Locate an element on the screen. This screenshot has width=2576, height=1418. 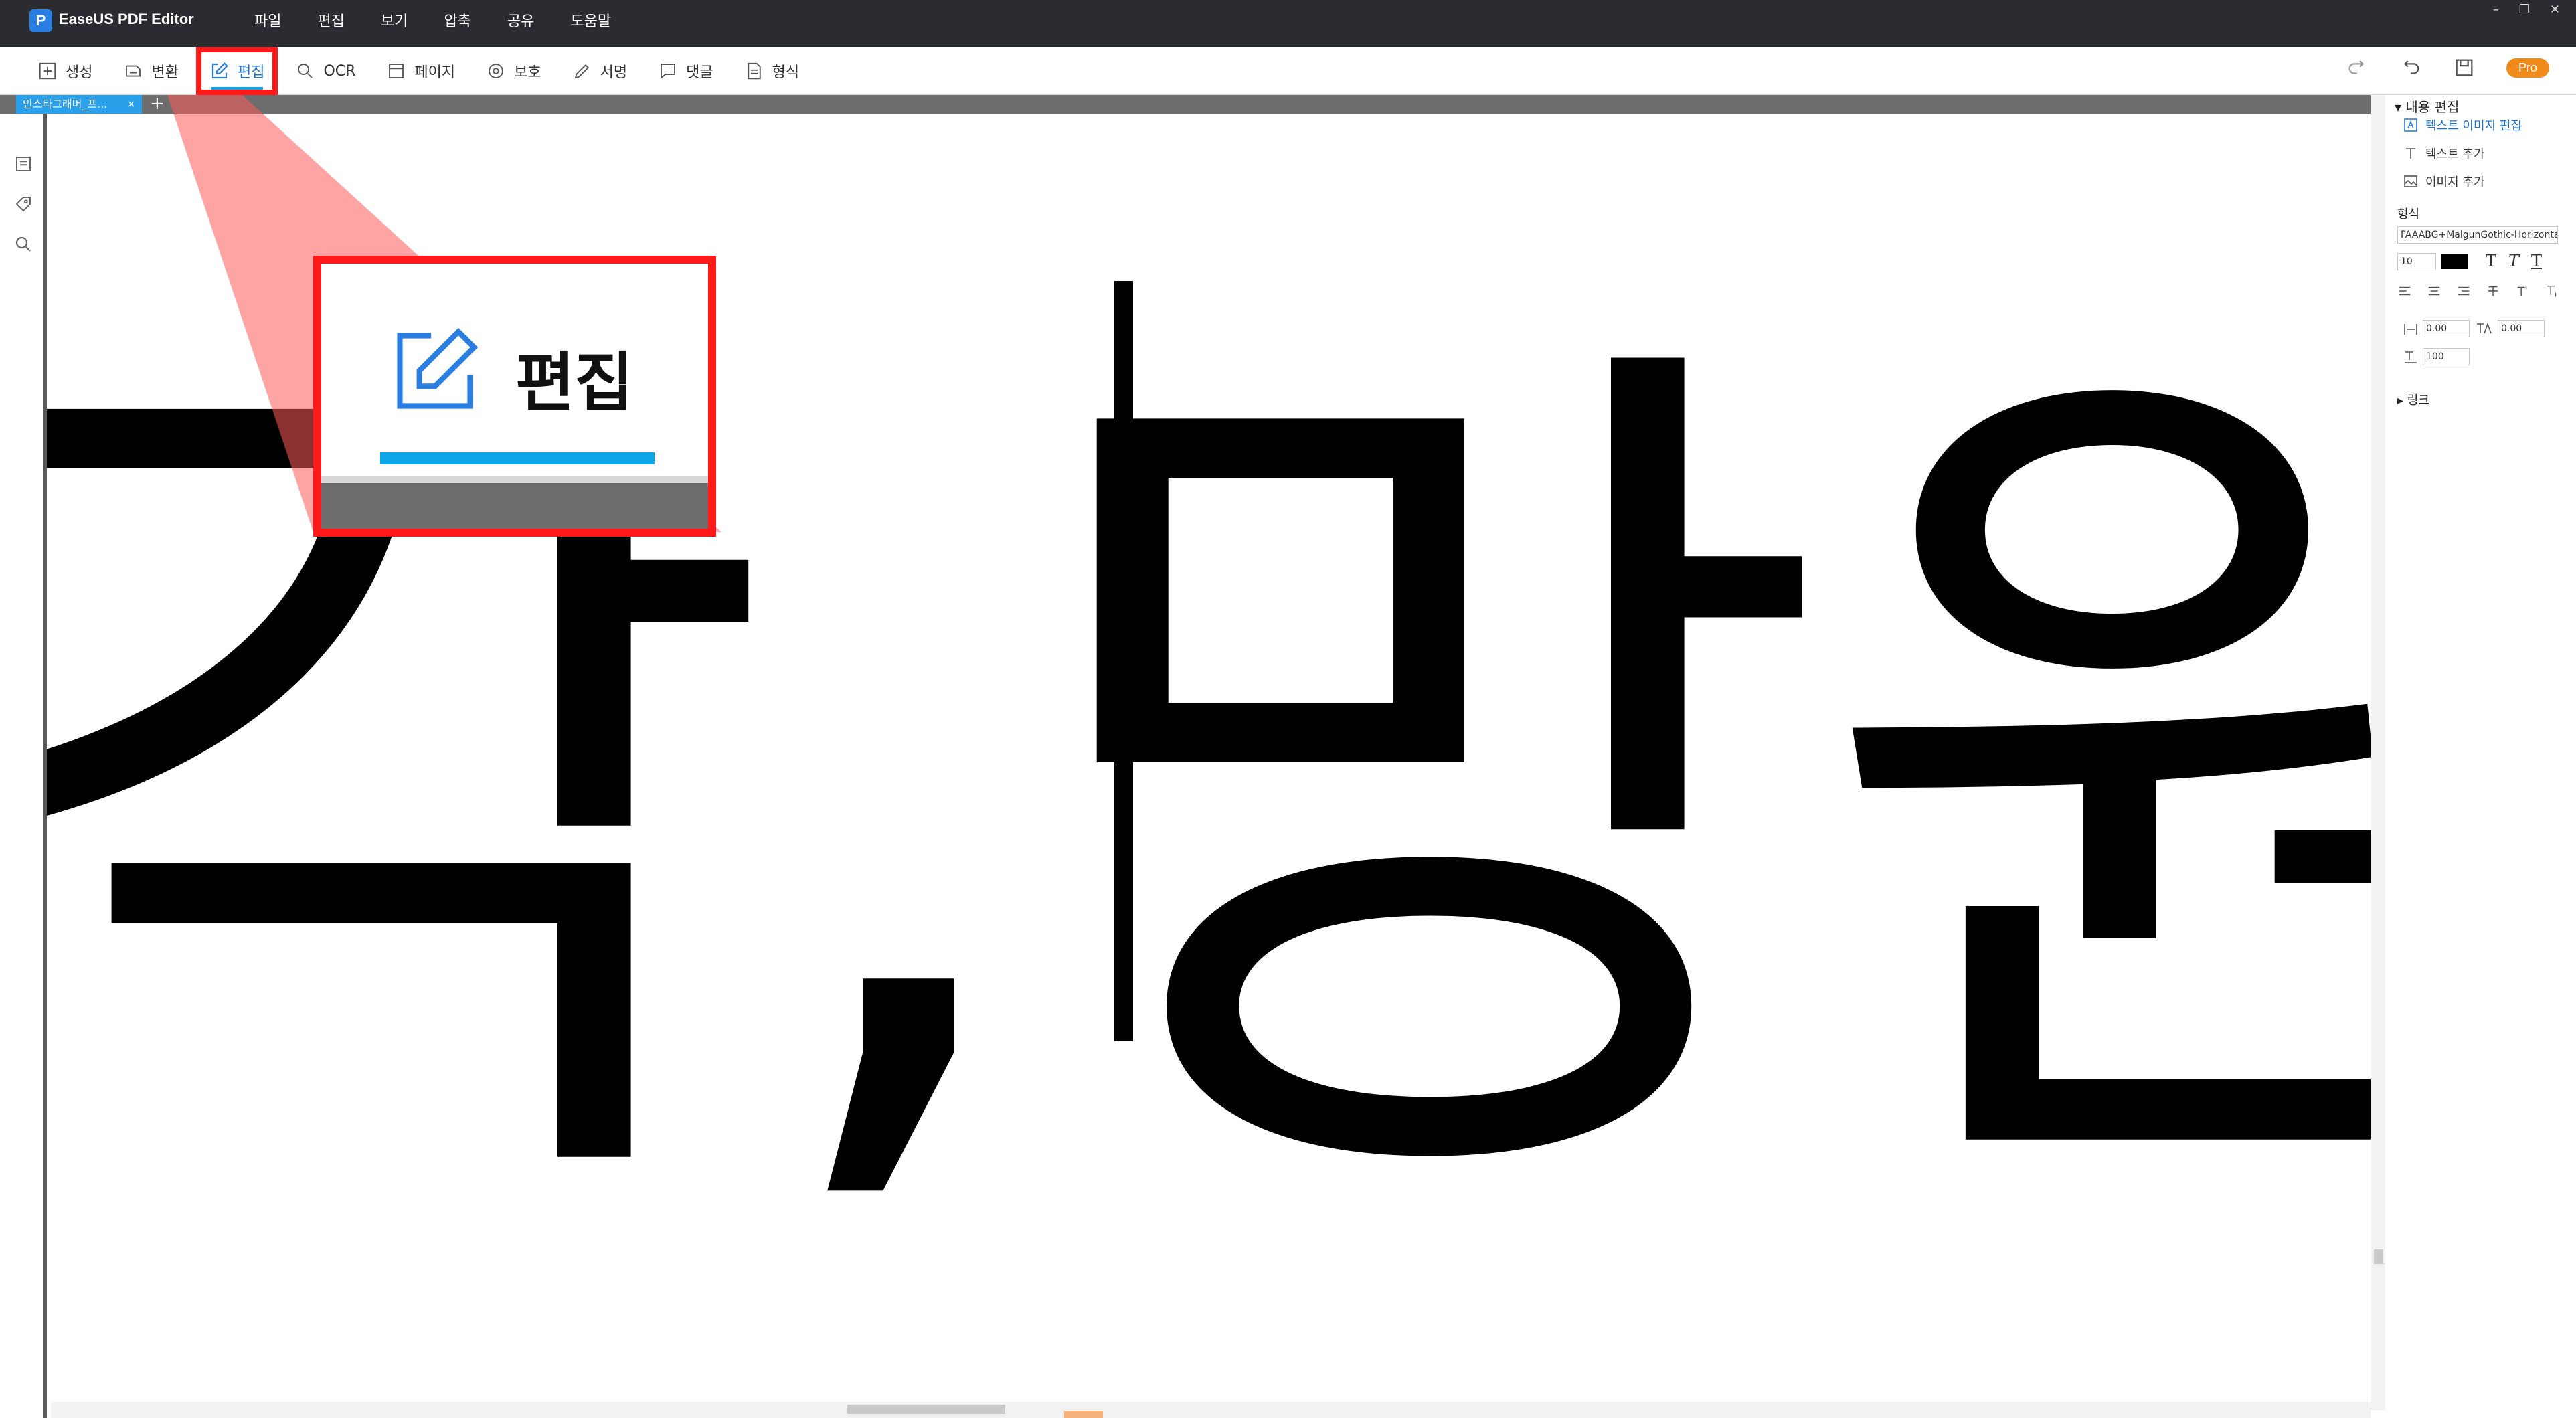
add-image-item: 이미지 추가 is located at coordinates (2444, 181).